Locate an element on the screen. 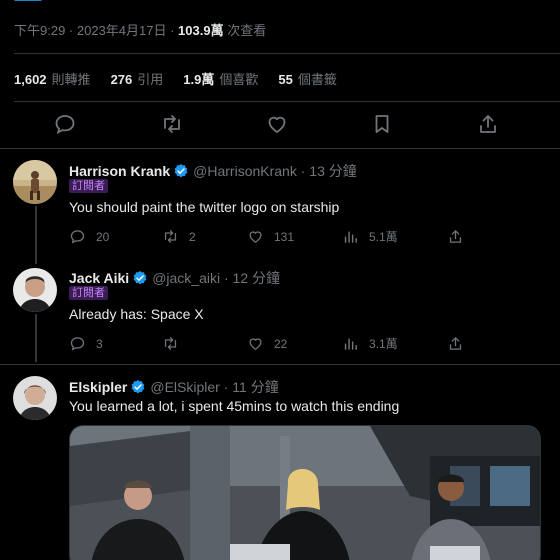  retweet-count: 2 is located at coordinates (192, 236).